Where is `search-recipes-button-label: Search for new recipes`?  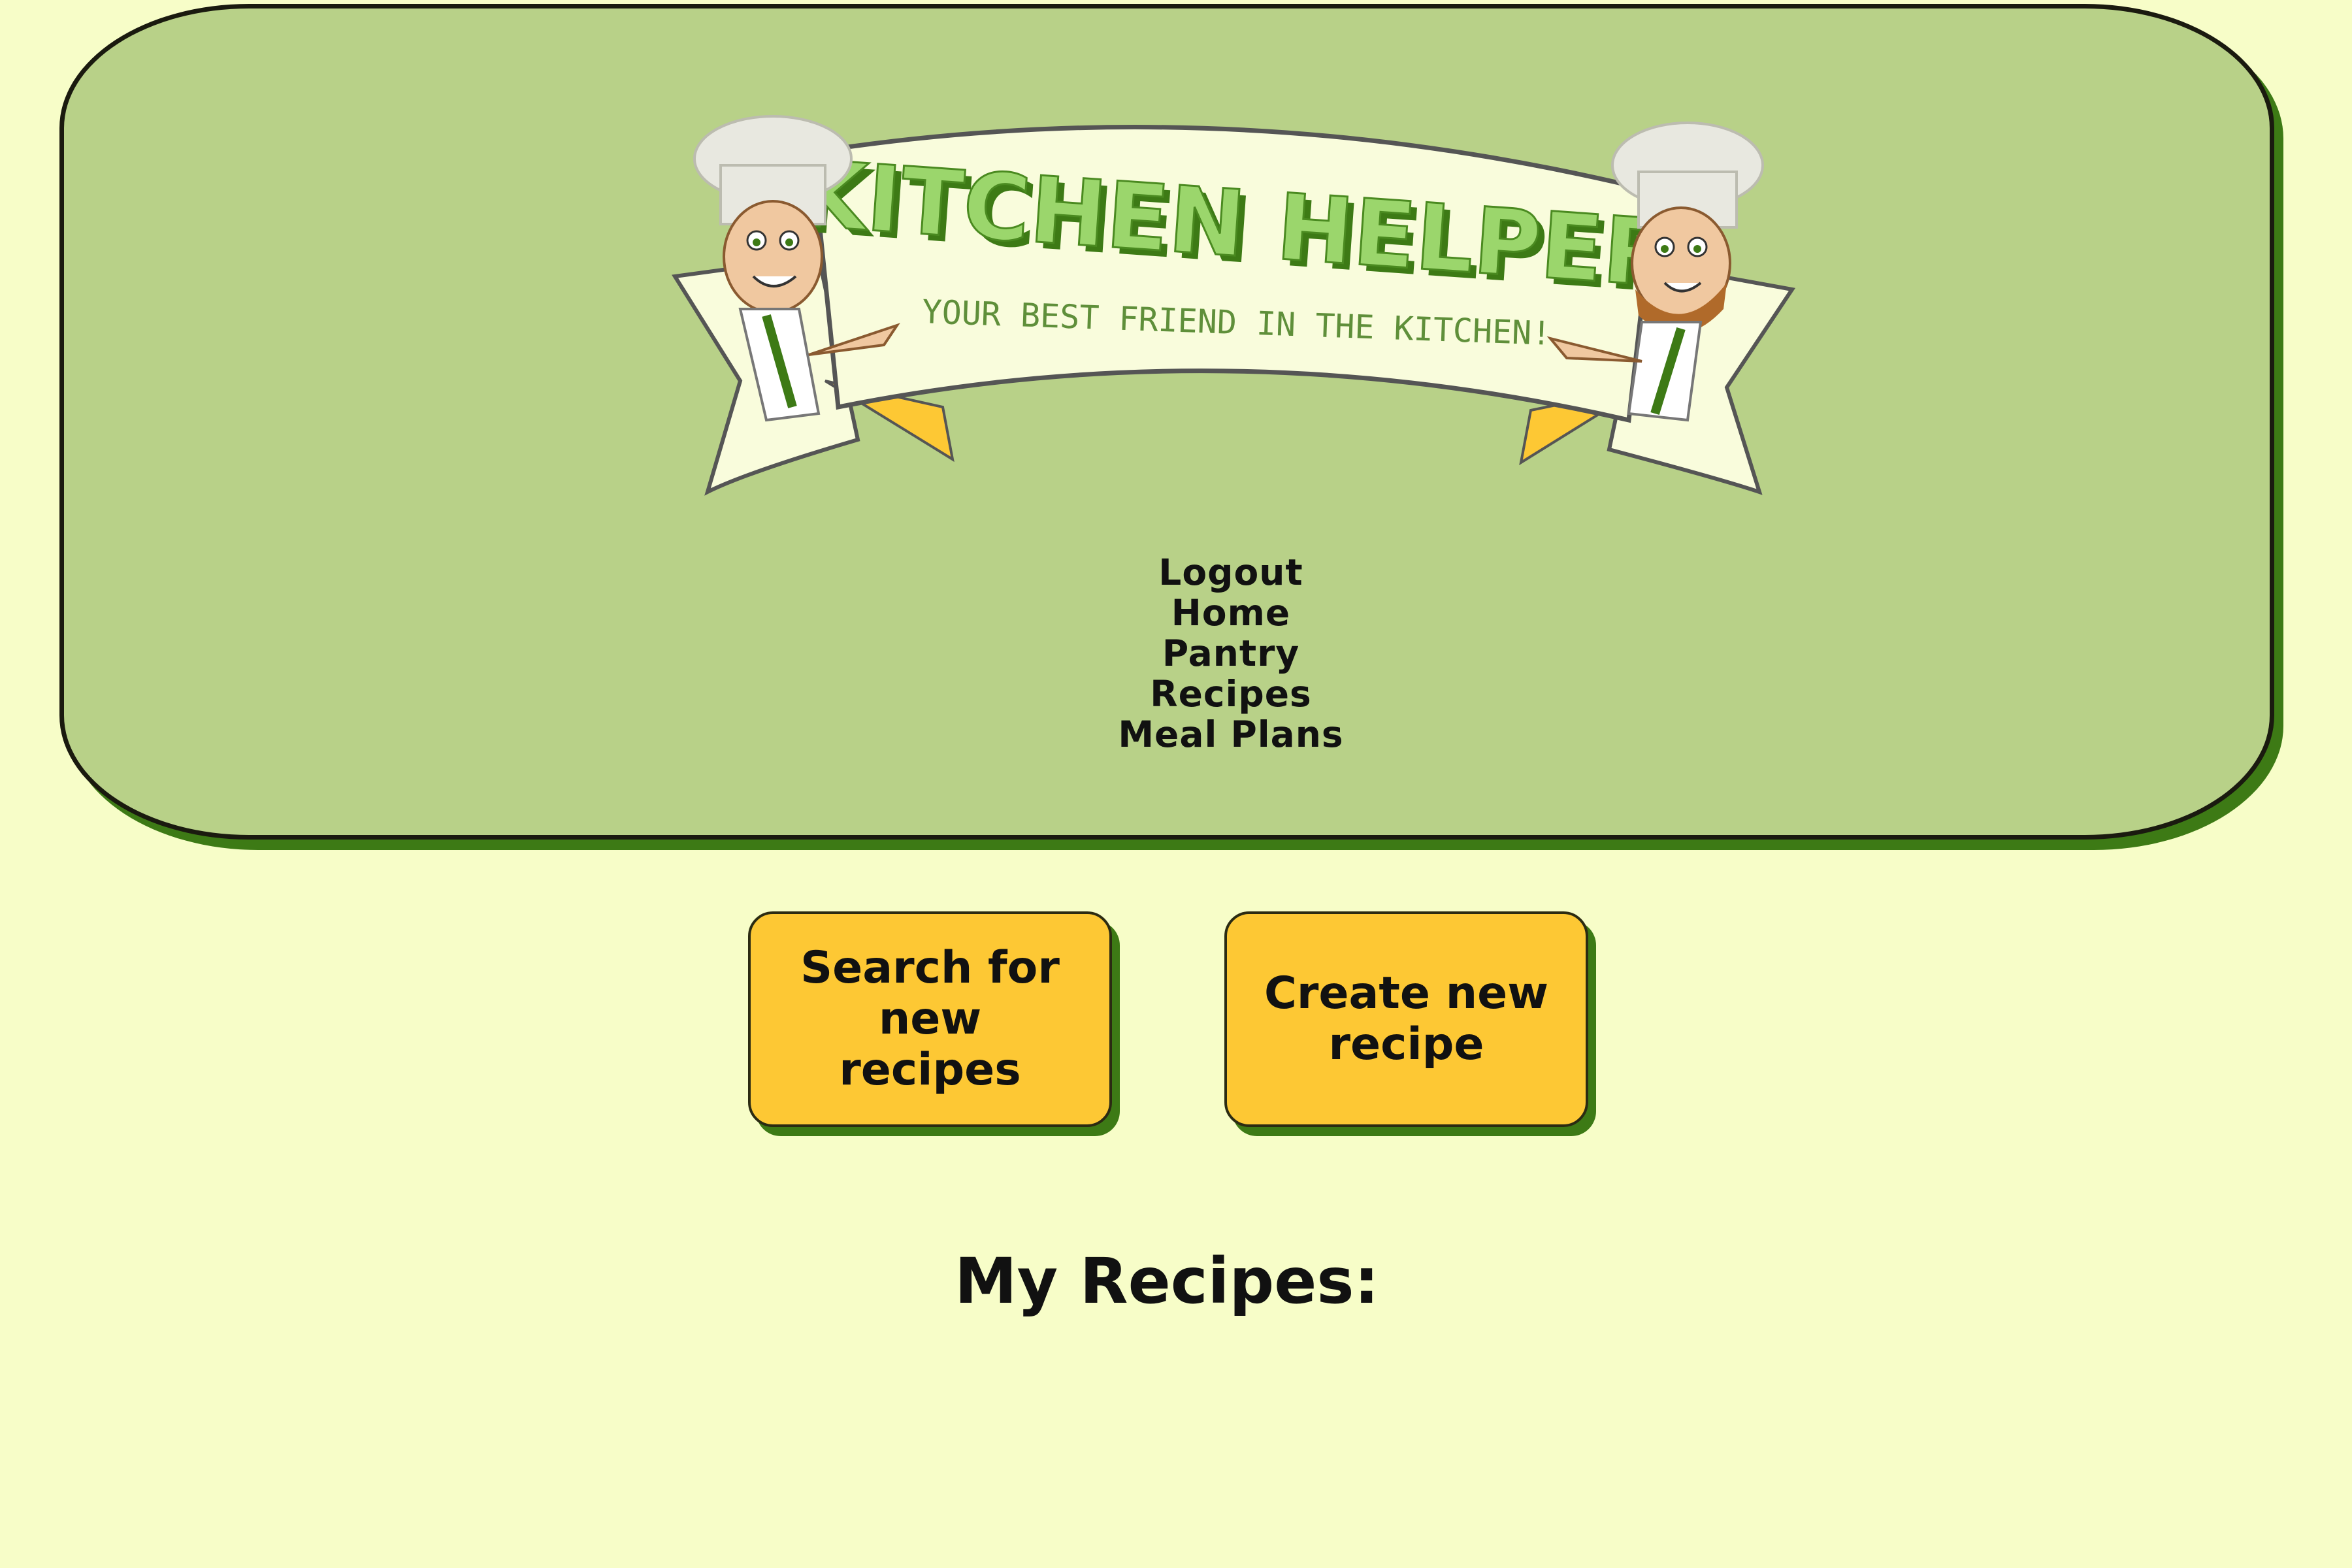 search-recipes-button-label: Search for new recipes is located at coordinates (930, 1019).